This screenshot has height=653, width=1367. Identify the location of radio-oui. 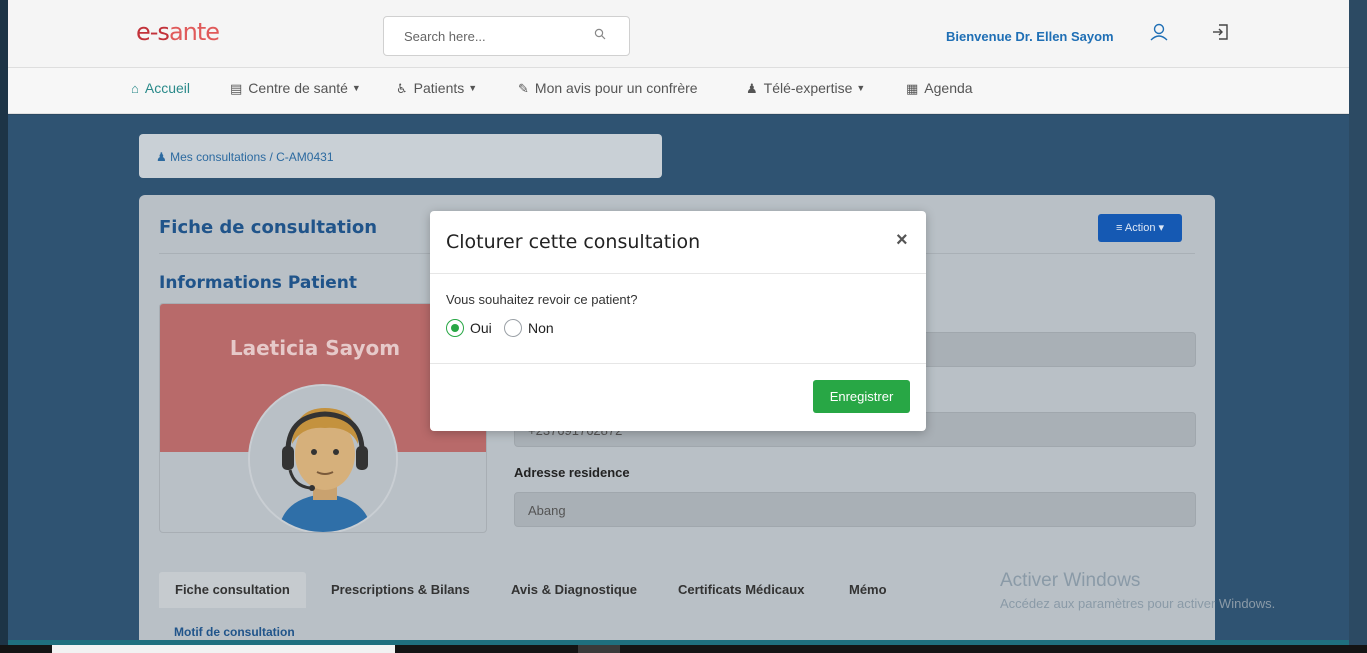
(455, 328).